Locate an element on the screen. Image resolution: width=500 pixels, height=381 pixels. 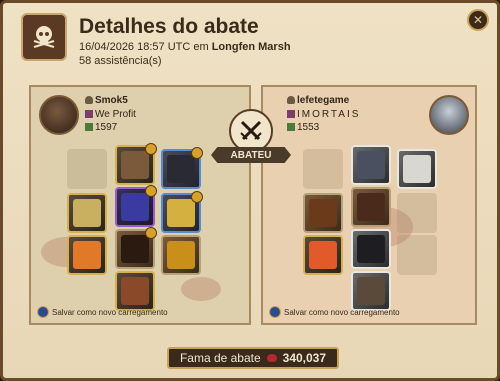
close-button: ✕ is located at coordinates (478, 20).